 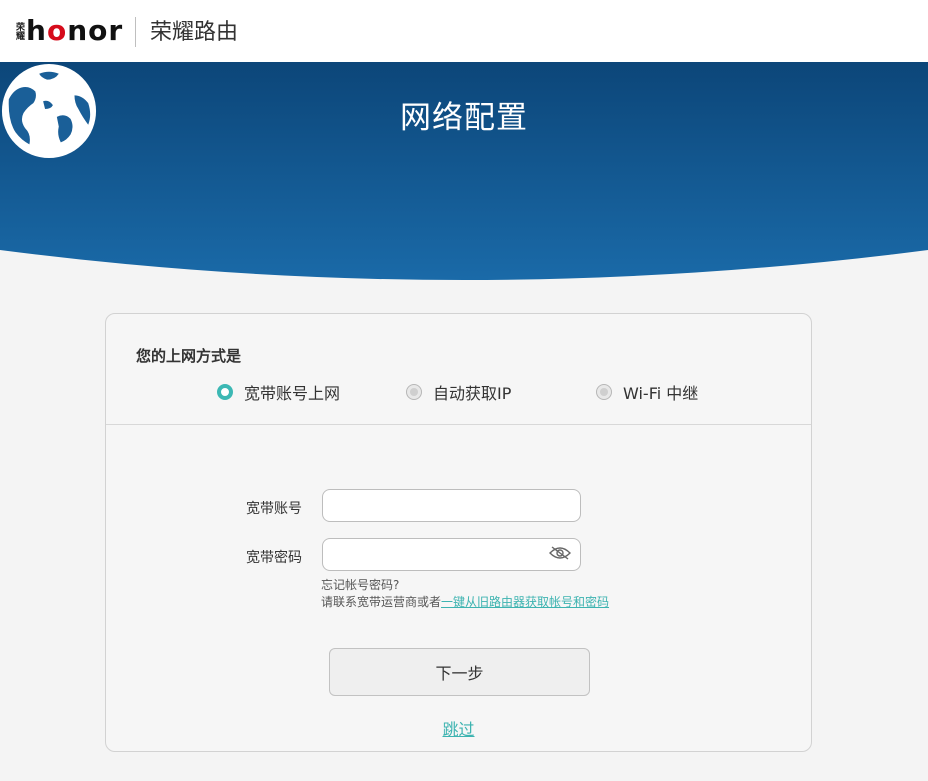 What do you see at coordinates (189, 356) in the screenshot?
I see `connection-type-label: 您的上网方式是` at bounding box center [189, 356].